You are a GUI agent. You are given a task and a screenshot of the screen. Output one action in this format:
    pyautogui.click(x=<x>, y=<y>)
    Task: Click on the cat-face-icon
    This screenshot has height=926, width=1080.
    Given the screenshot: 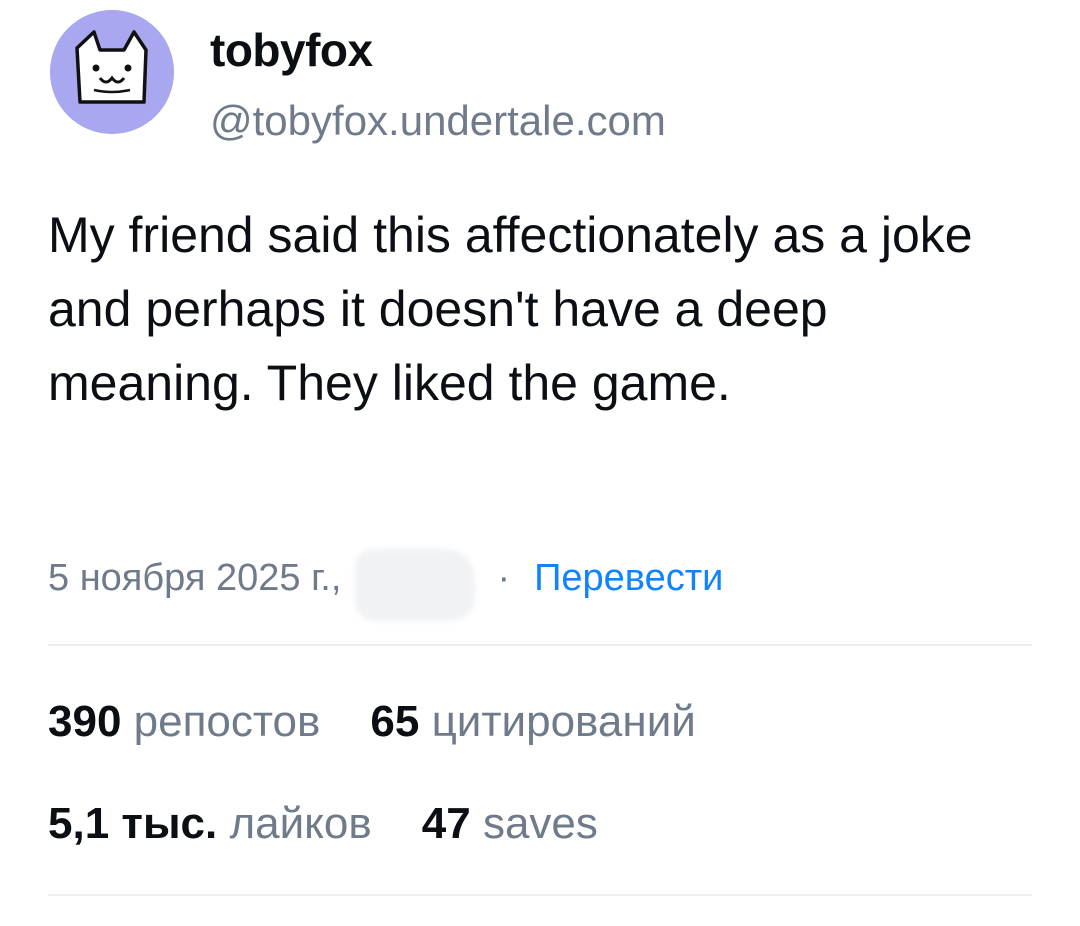 What is the action you would take?
    pyautogui.click(x=112, y=72)
    